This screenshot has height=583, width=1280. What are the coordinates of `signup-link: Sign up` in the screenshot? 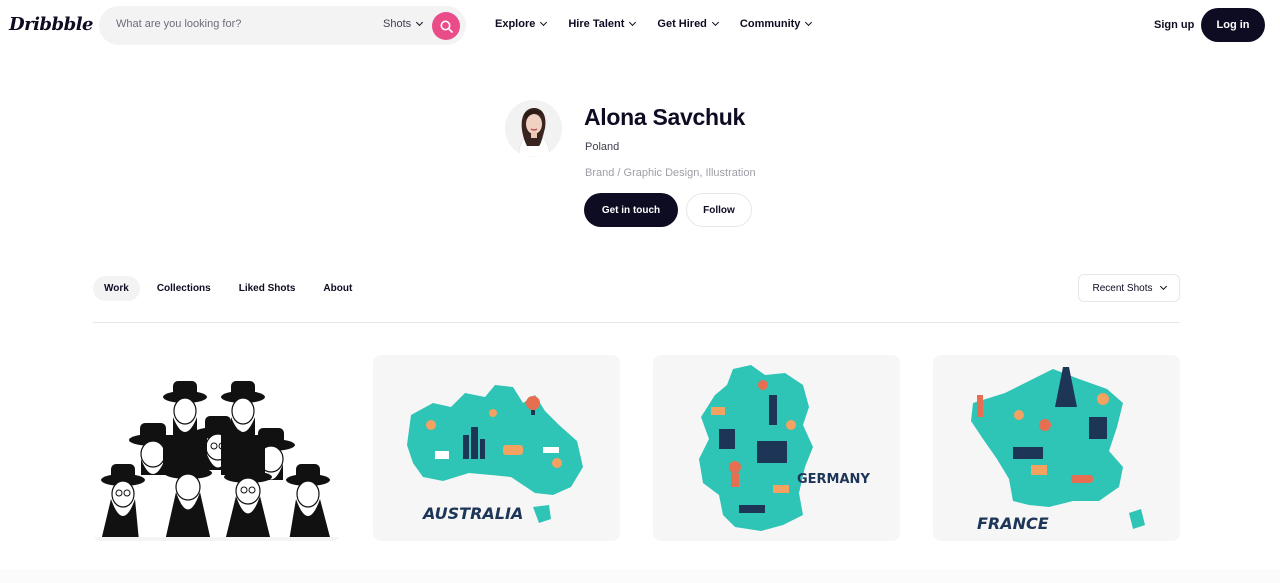 It's located at (1174, 25).